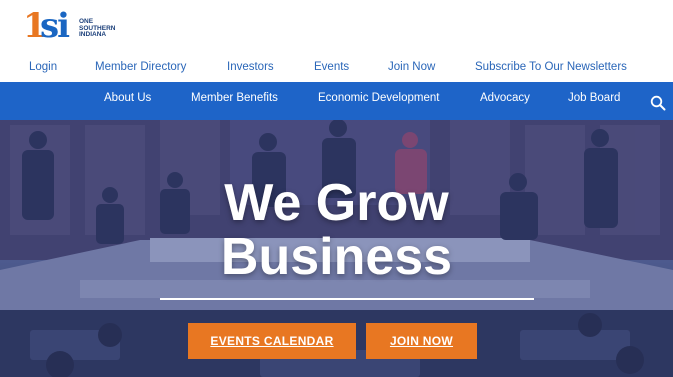  What do you see at coordinates (127, 98) in the screenshot?
I see `main-nav-about-us: About Us` at bounding box center [127, 98].